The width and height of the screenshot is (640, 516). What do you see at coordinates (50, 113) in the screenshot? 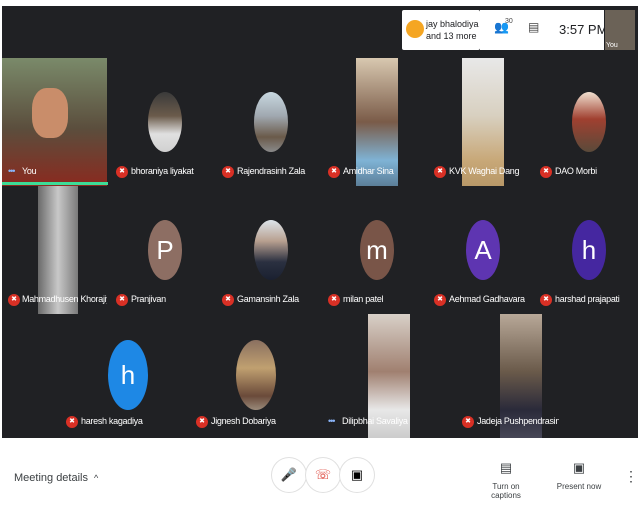
I see `participant-face` at bounding box center [50, 113].